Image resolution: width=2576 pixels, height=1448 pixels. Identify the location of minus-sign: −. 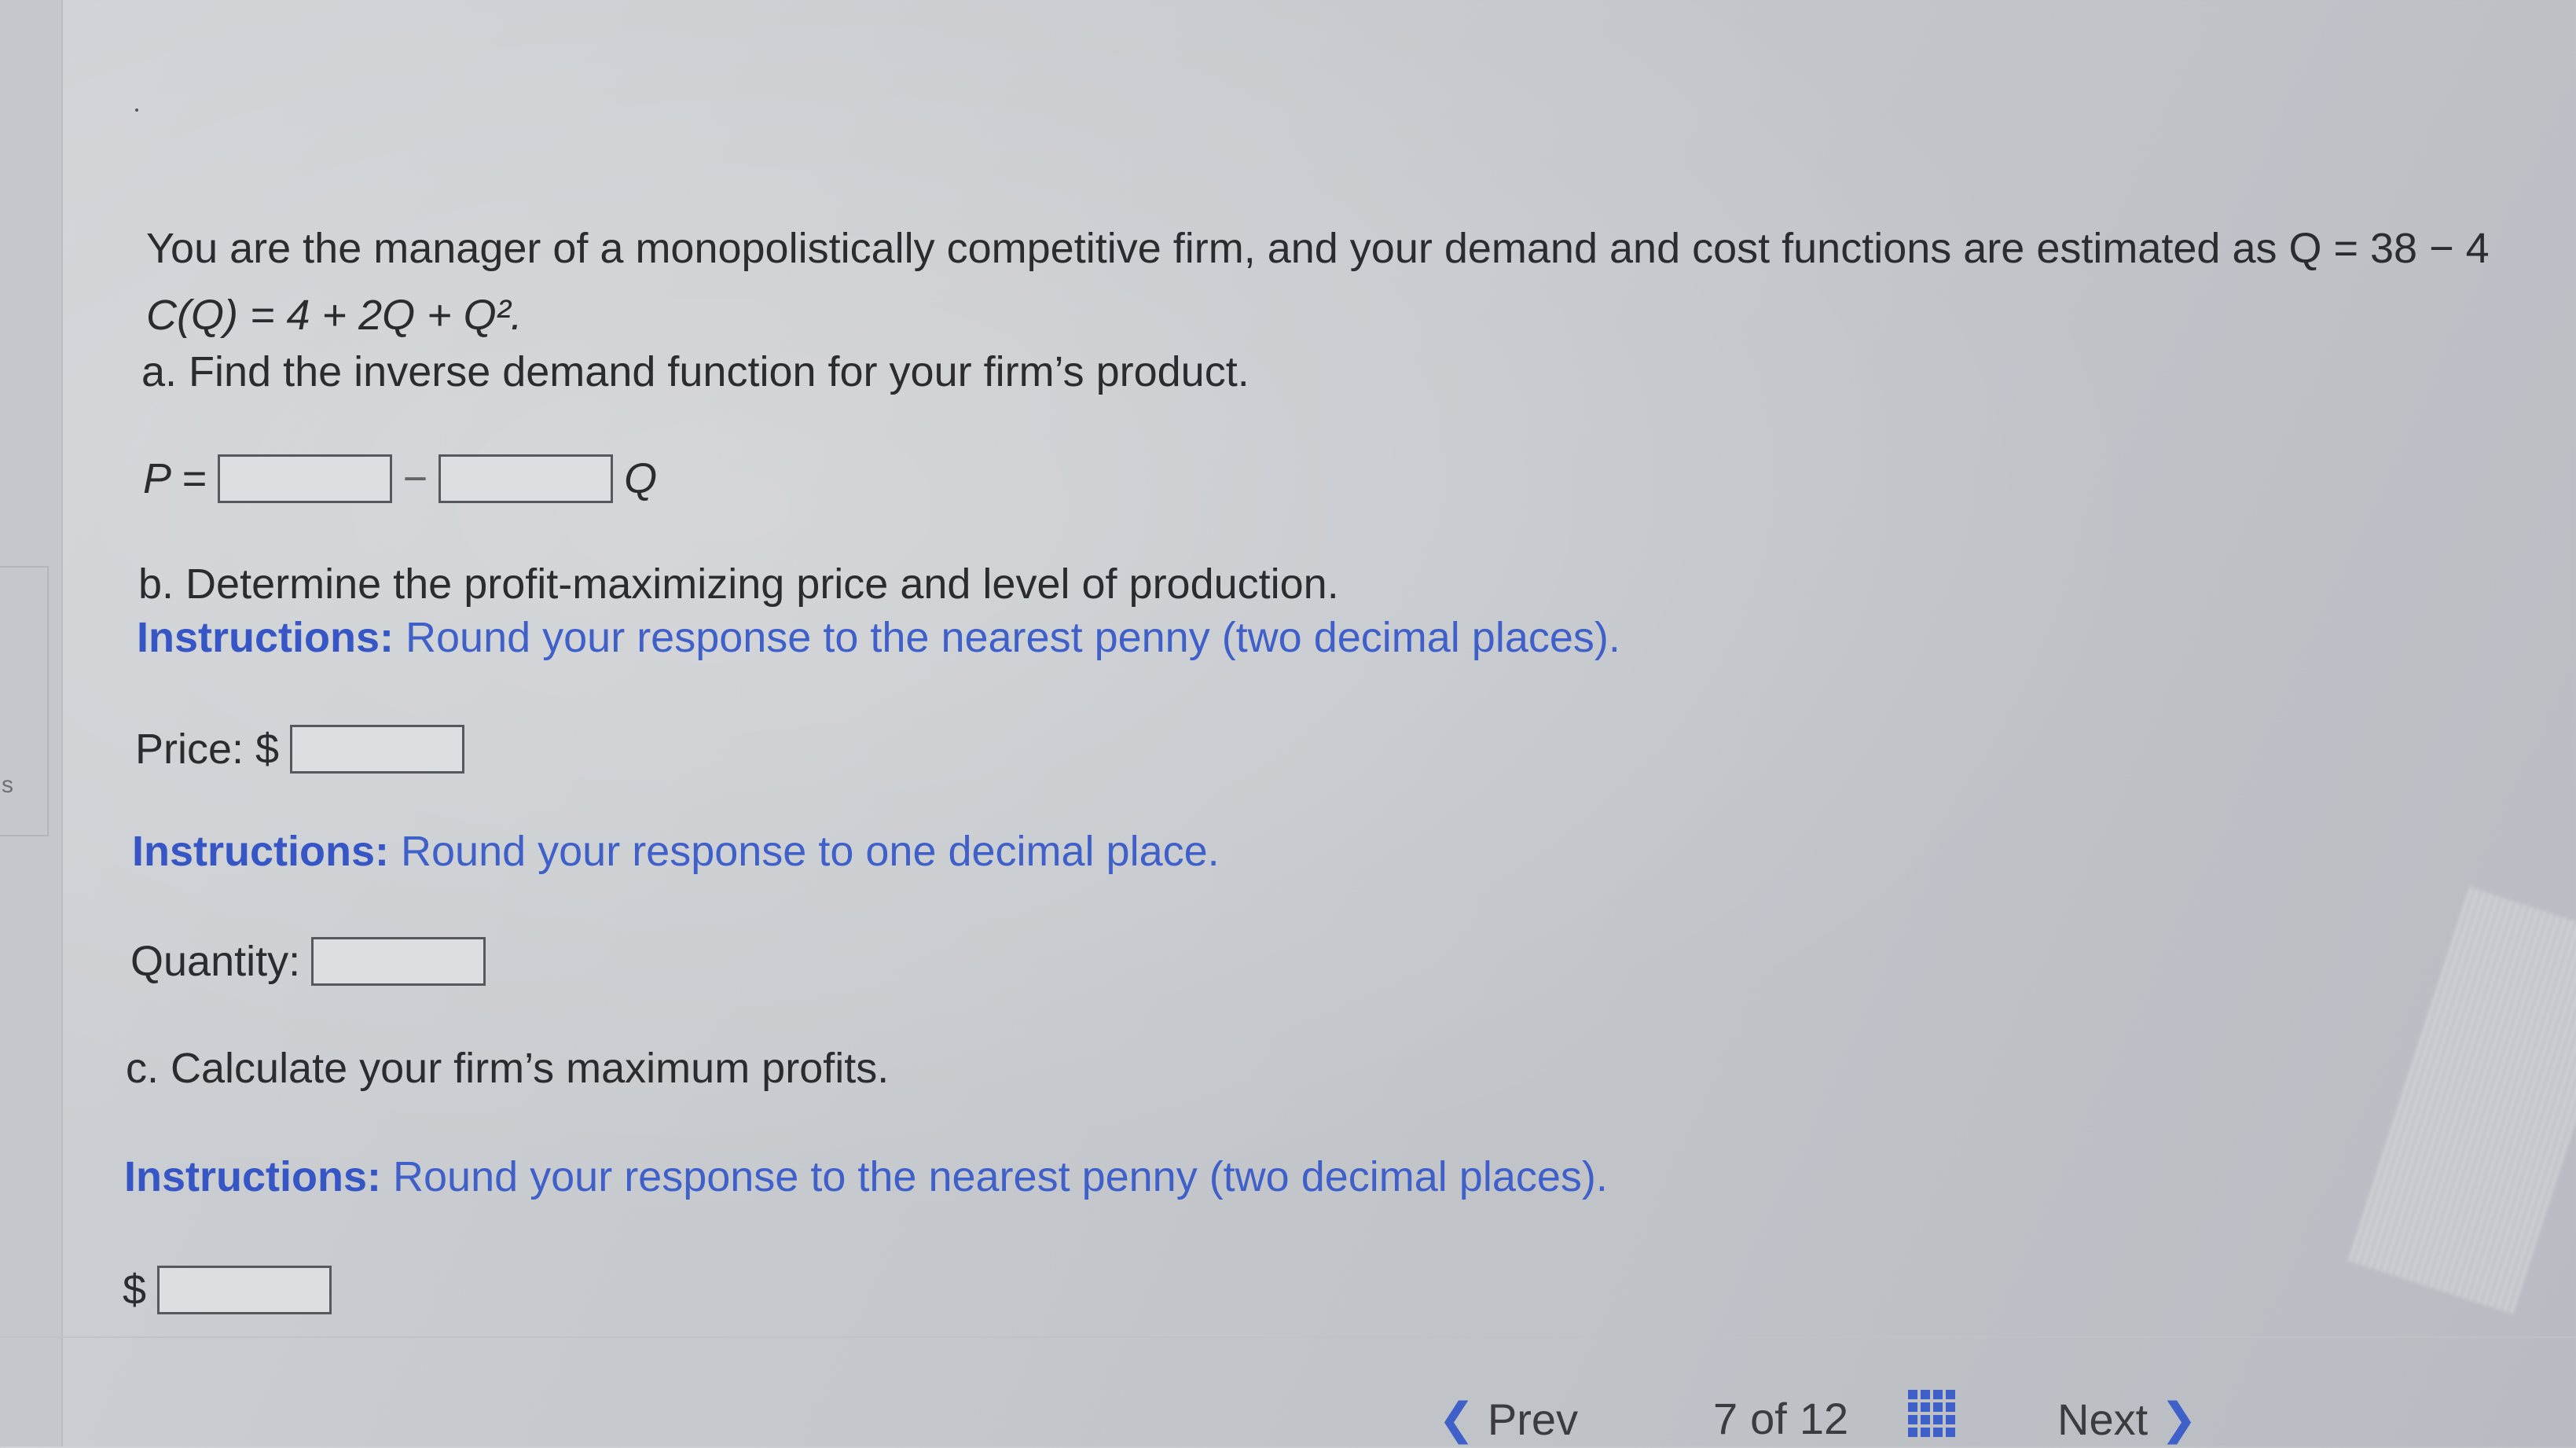
(415, 478).